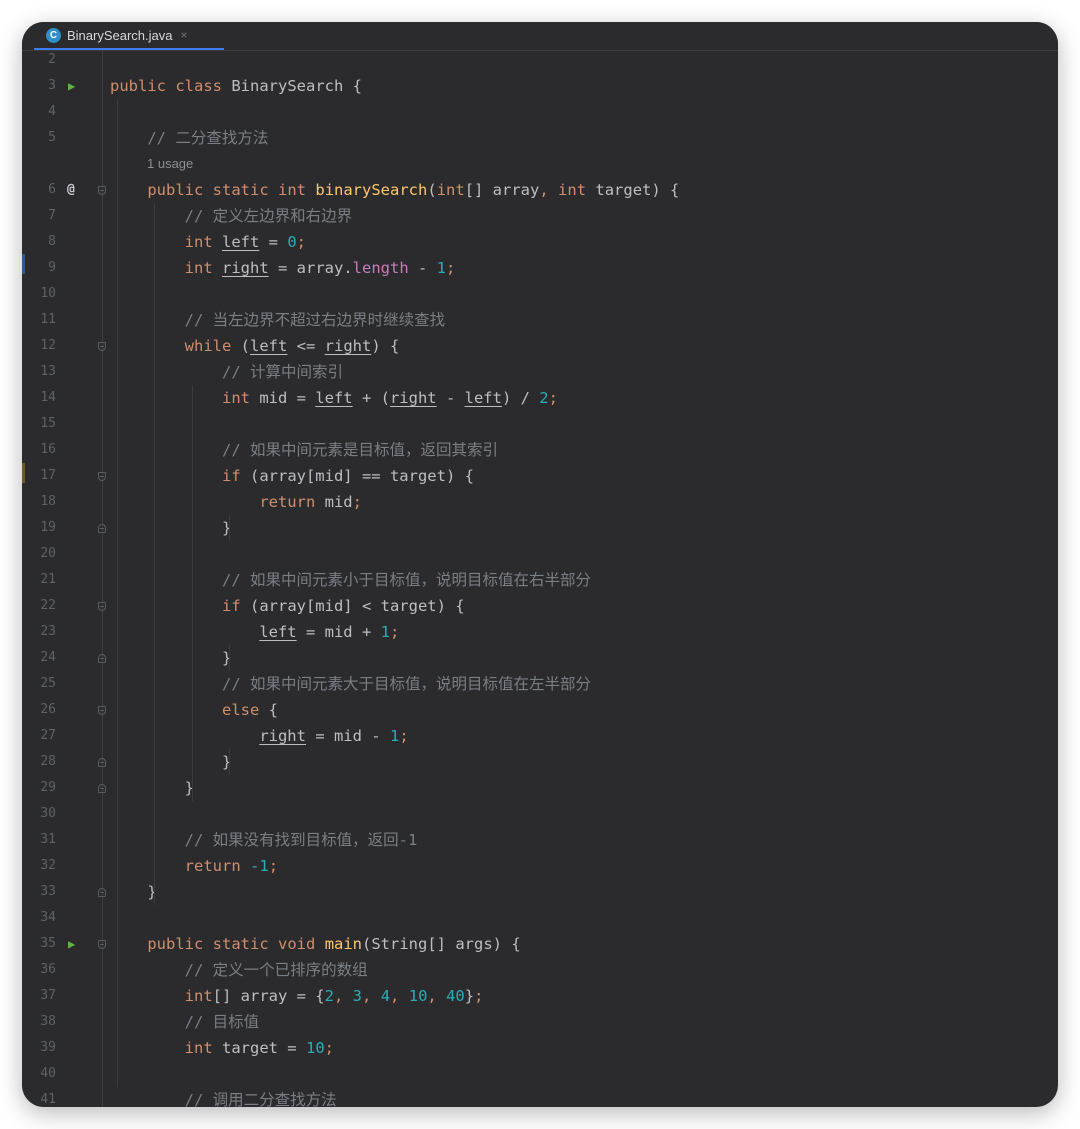 The image size is (1080, 1129). I want to click on code-line: // 如果没有找到目标值，返回-1, so click(264, 840).